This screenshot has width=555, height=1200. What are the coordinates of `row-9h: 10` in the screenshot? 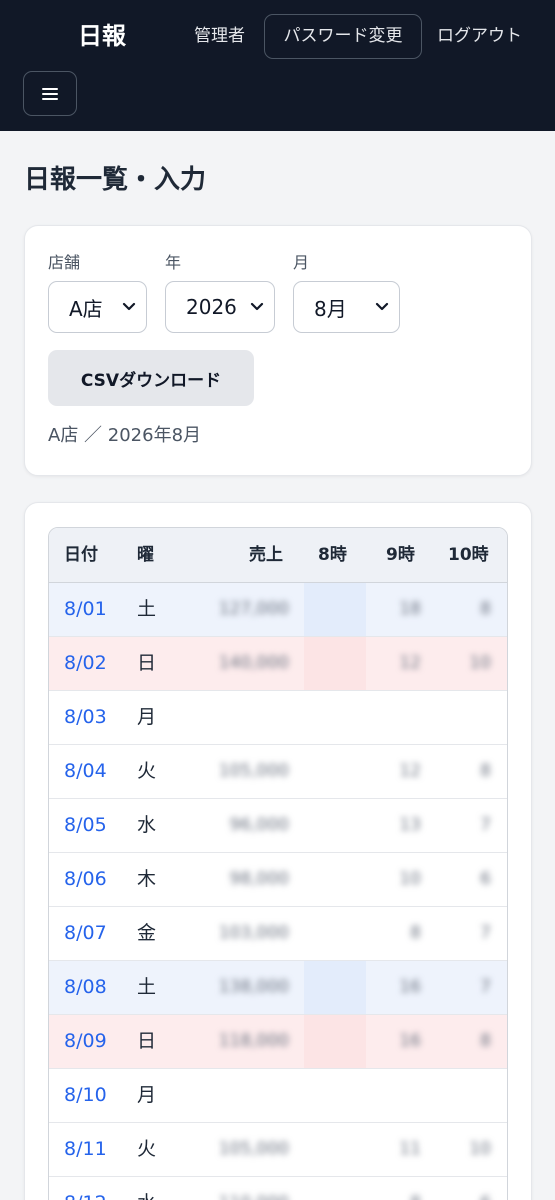 It's located at (410, 879).